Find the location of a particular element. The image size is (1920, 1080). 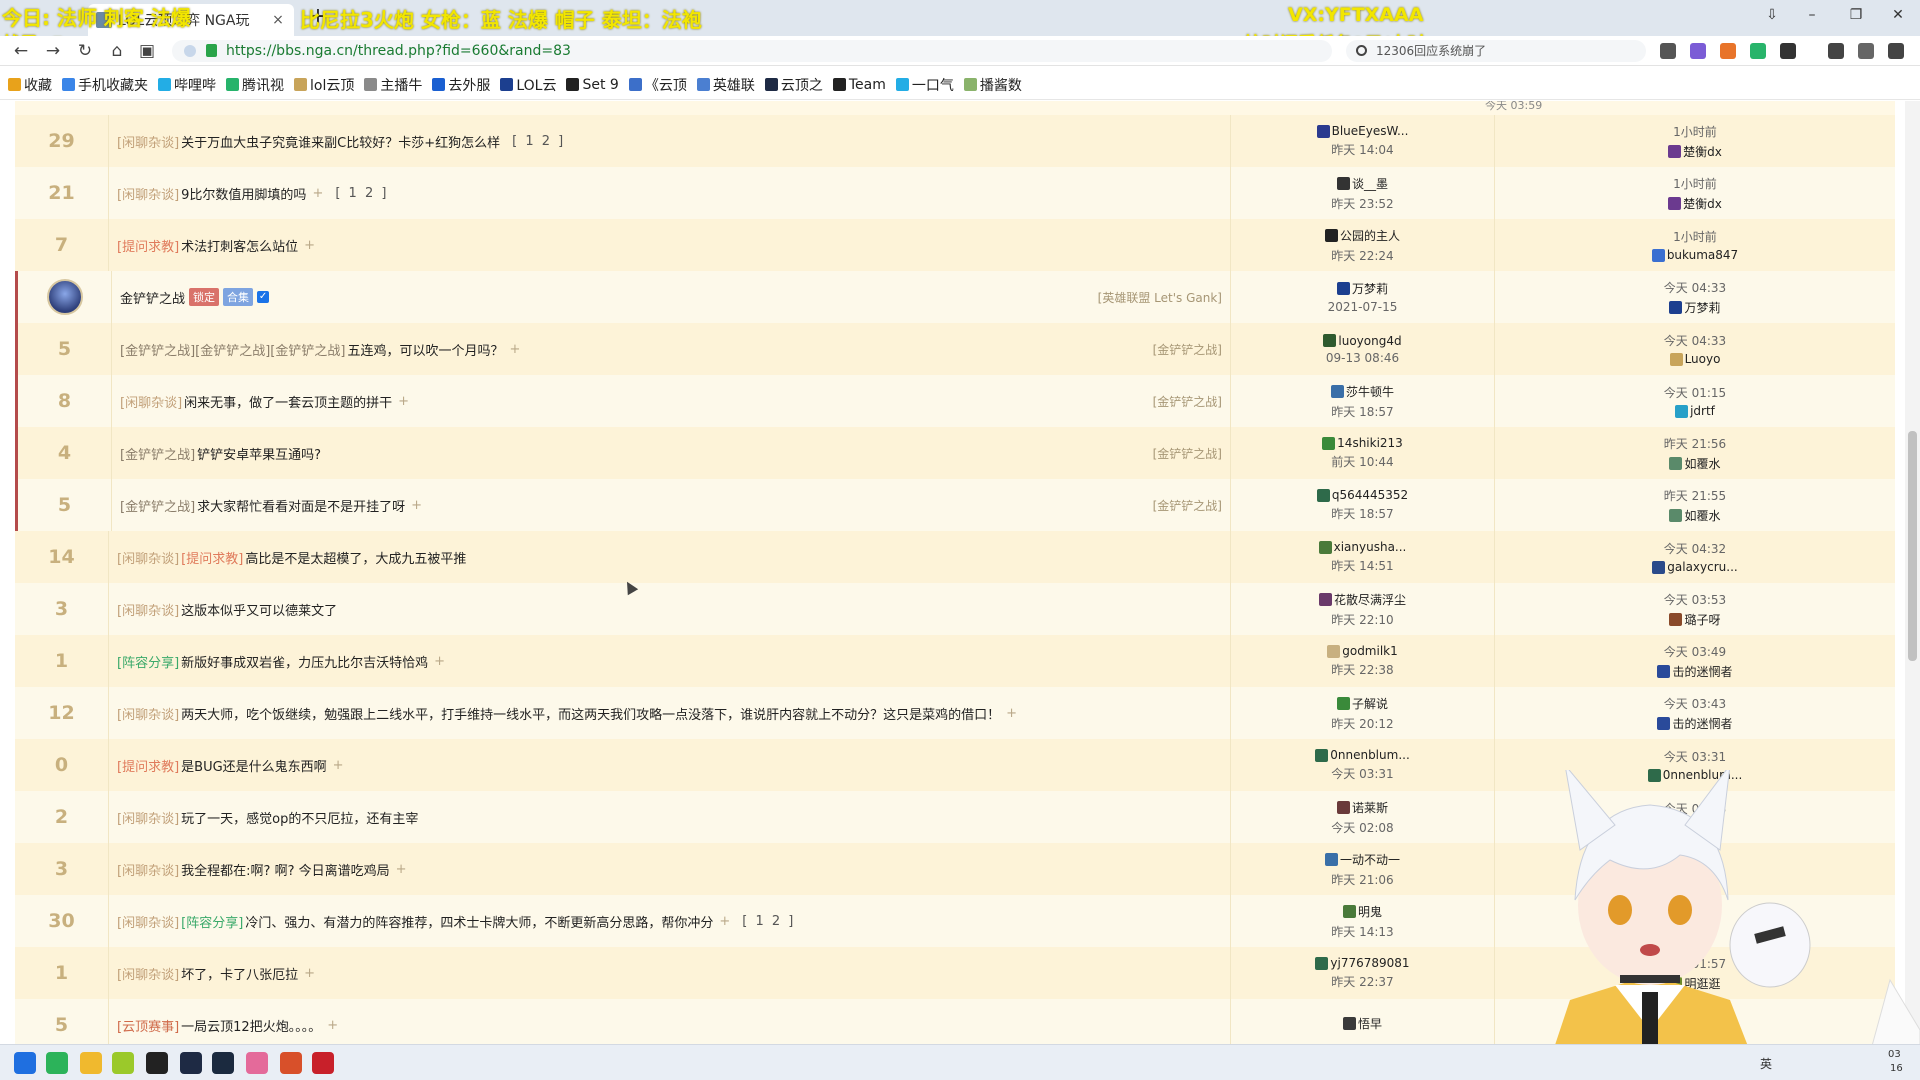

last-reply-time: 今天 03:43 is located at coordinates (1695, 703).